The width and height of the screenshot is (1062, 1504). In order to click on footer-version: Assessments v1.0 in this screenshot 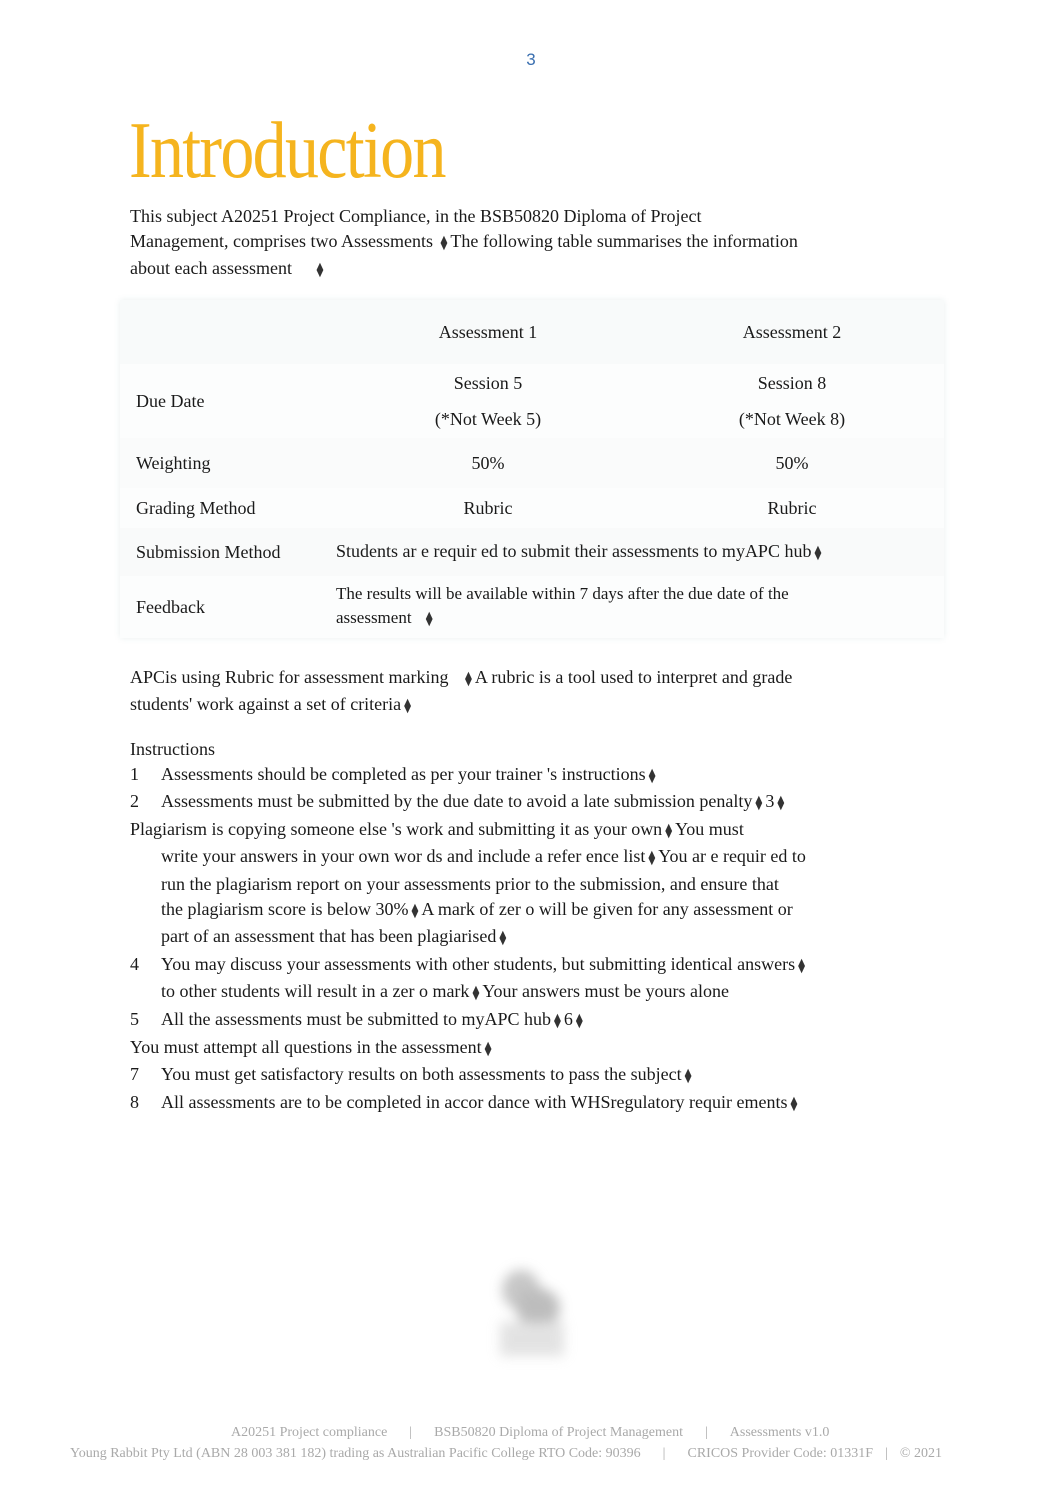, I will do `click(779, 1432)`.